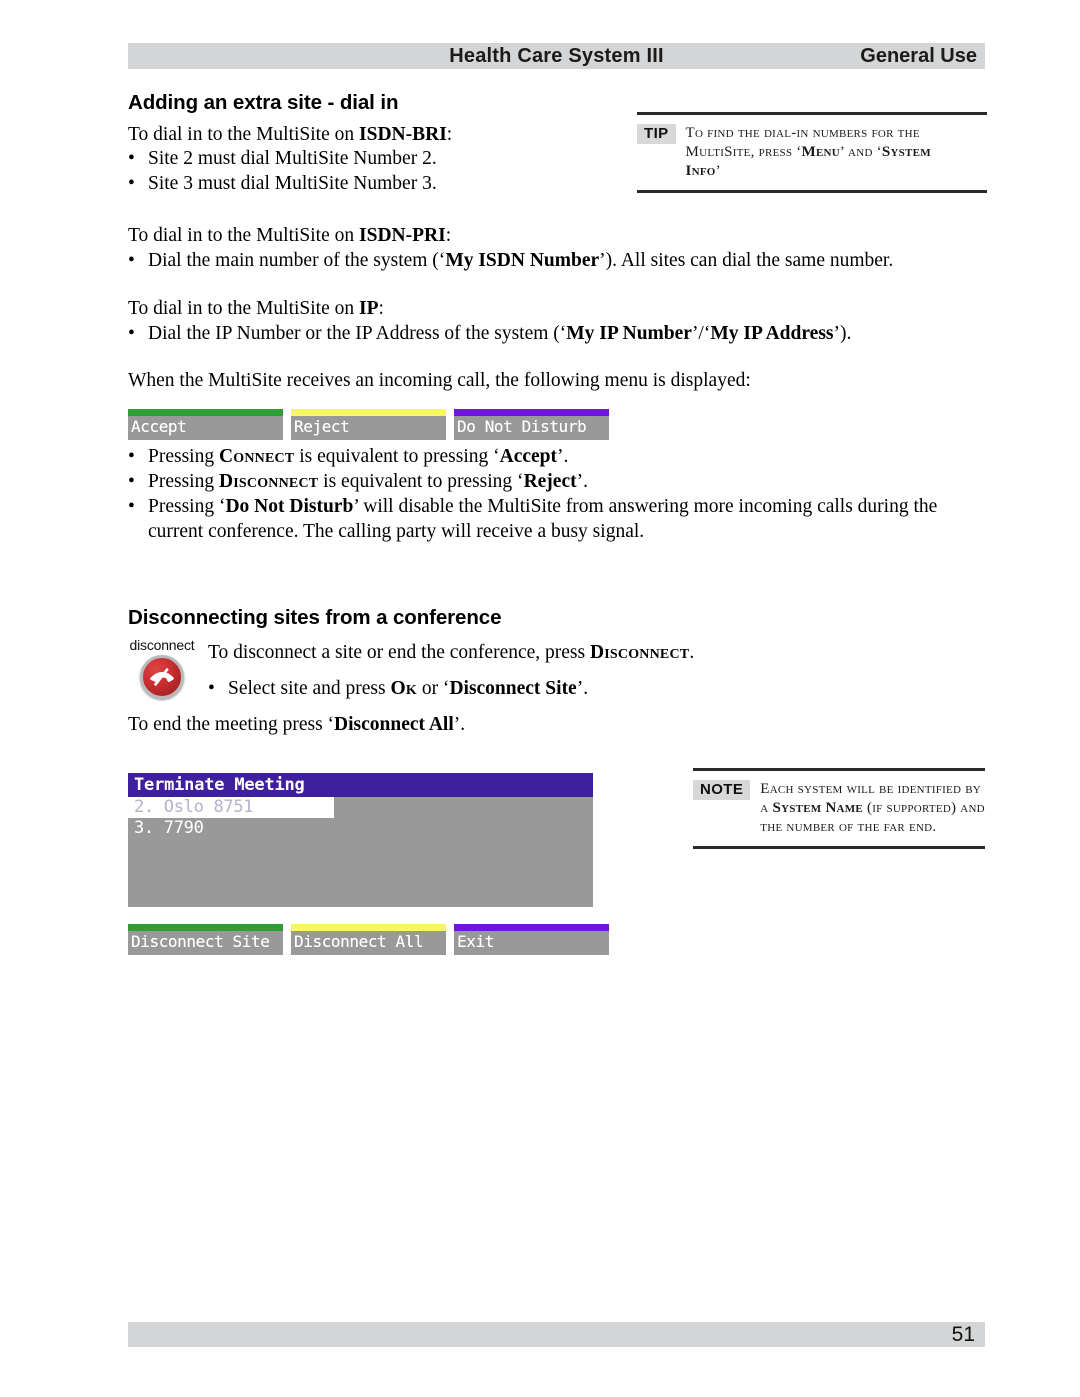 The height and width of the screenshot is (1397, 1080). What do you see at coordinates (322, 426) in the screenshot?
I see `softkey-reject-label: Reject` at bounding box center [322, 426].